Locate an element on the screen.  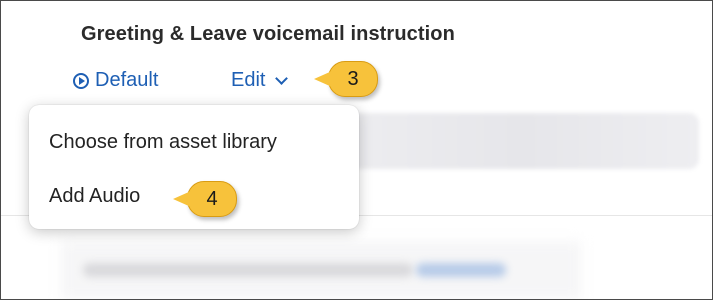
default-greeting-button: Default is located at coordinates (115, 80).